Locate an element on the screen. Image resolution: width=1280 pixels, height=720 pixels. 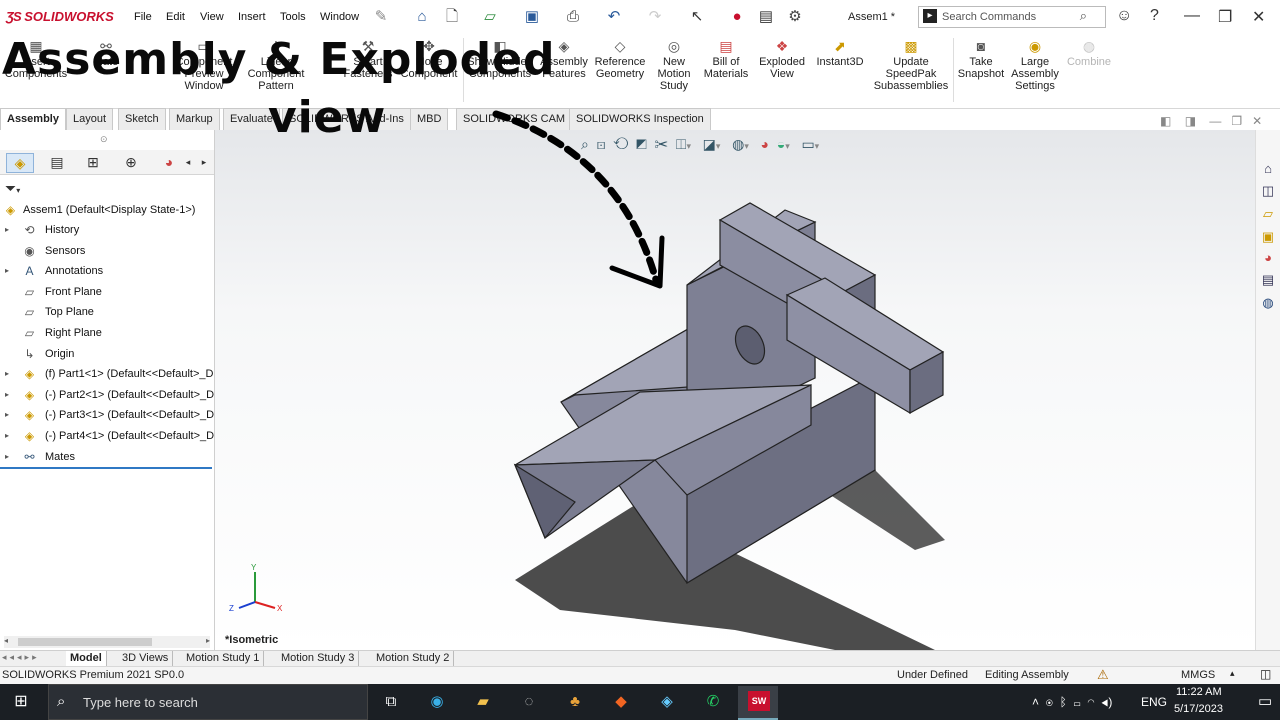
menu-file: File is located at coordinates (143, 17).